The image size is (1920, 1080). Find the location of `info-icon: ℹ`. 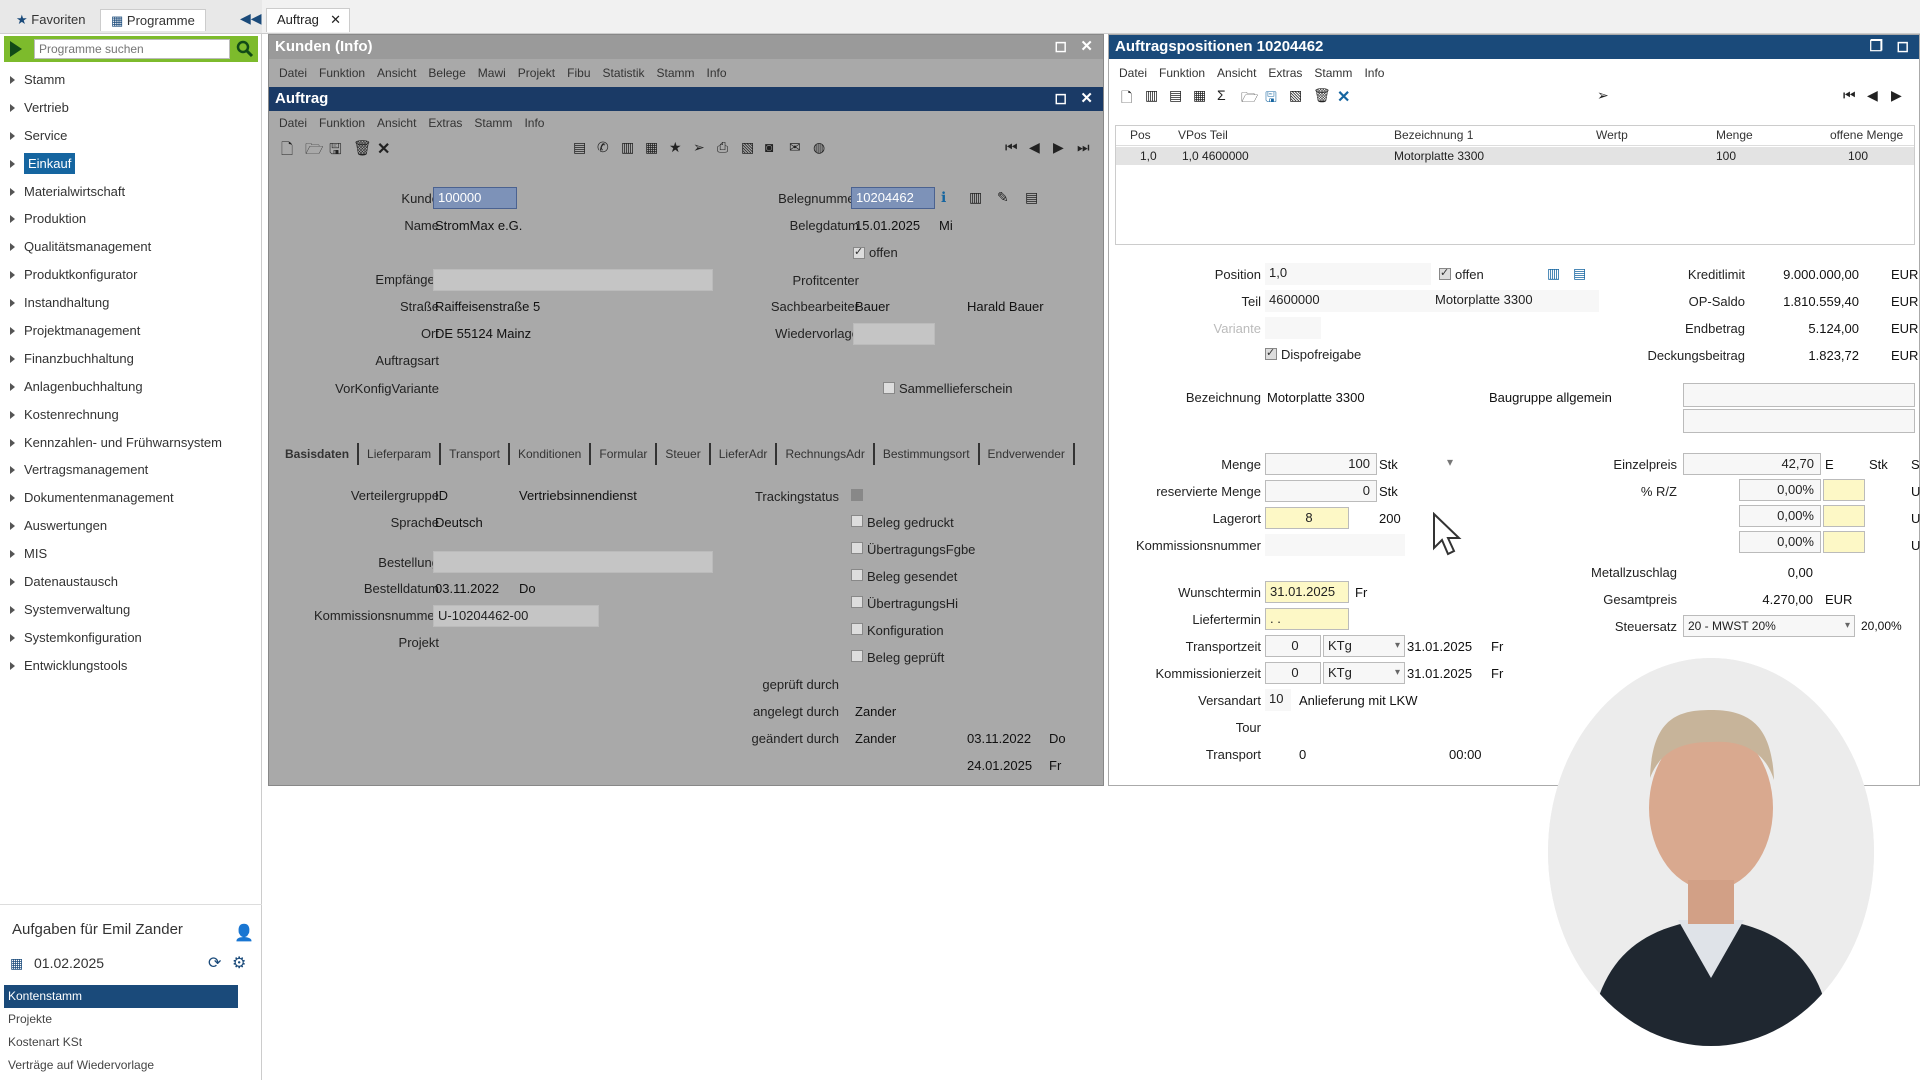

info-icon: ℹ is located at coordinates (943, 197).